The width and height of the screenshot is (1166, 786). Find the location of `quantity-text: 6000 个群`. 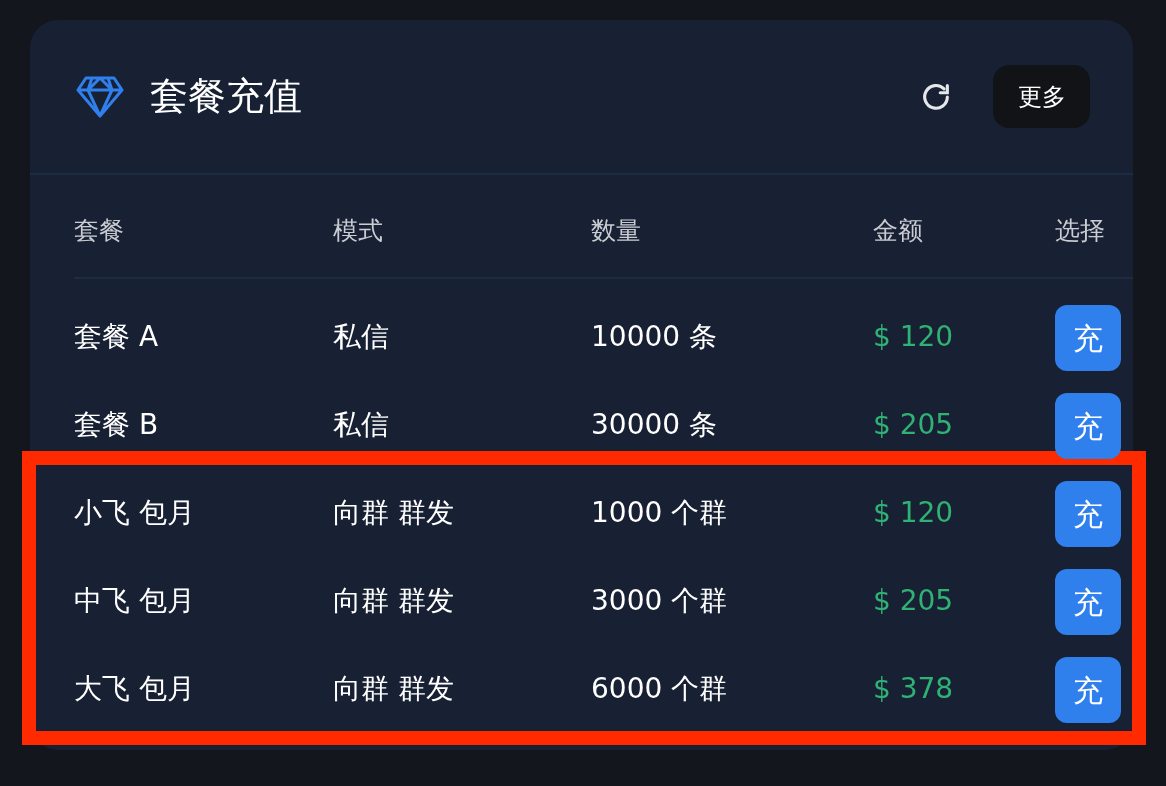

quantity-text: 6000 个群 is located at coordinates (660, 689).